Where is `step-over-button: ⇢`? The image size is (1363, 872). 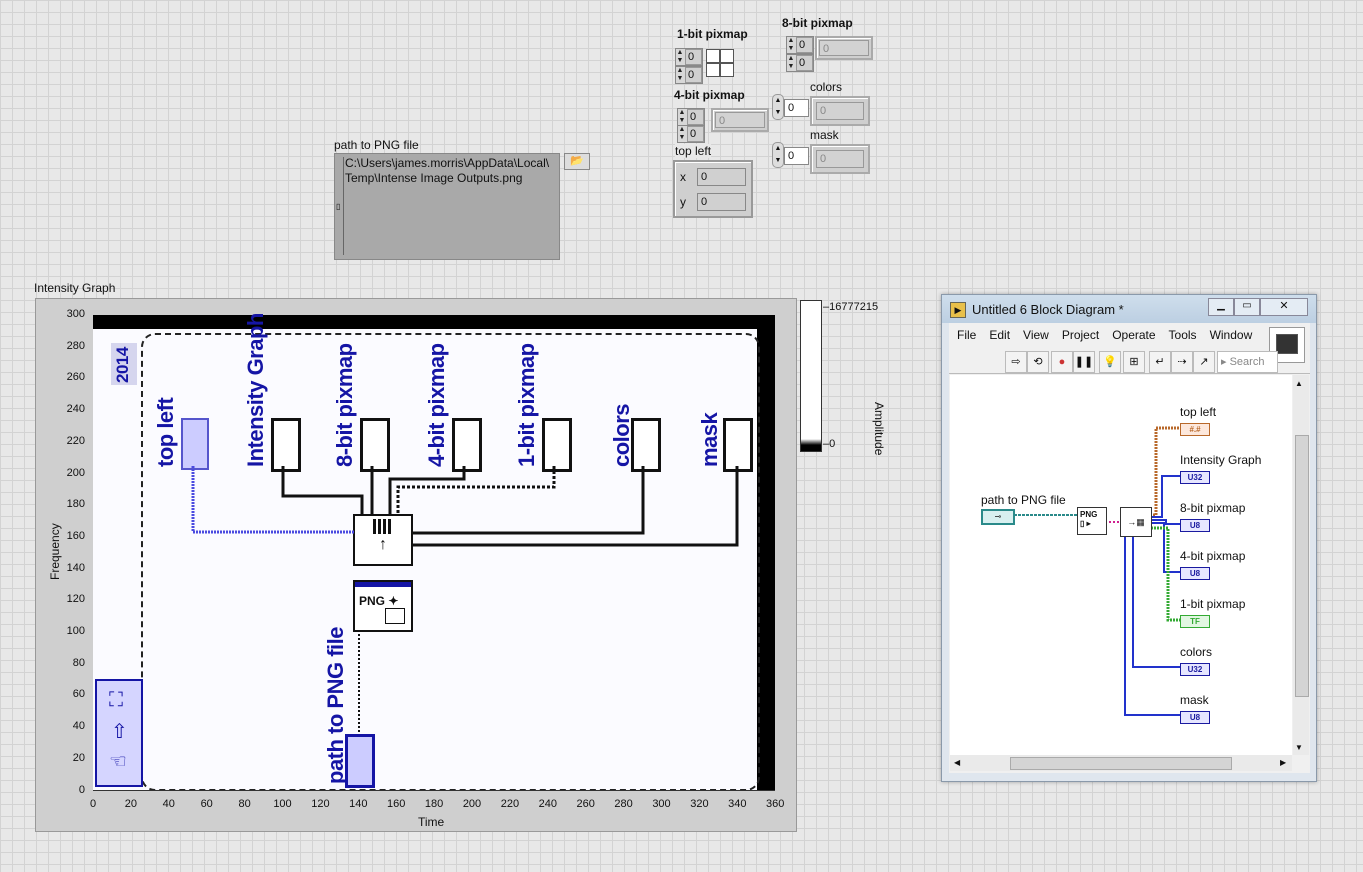 step-over-button: ⇢ is located at coordinates (1182, 362).